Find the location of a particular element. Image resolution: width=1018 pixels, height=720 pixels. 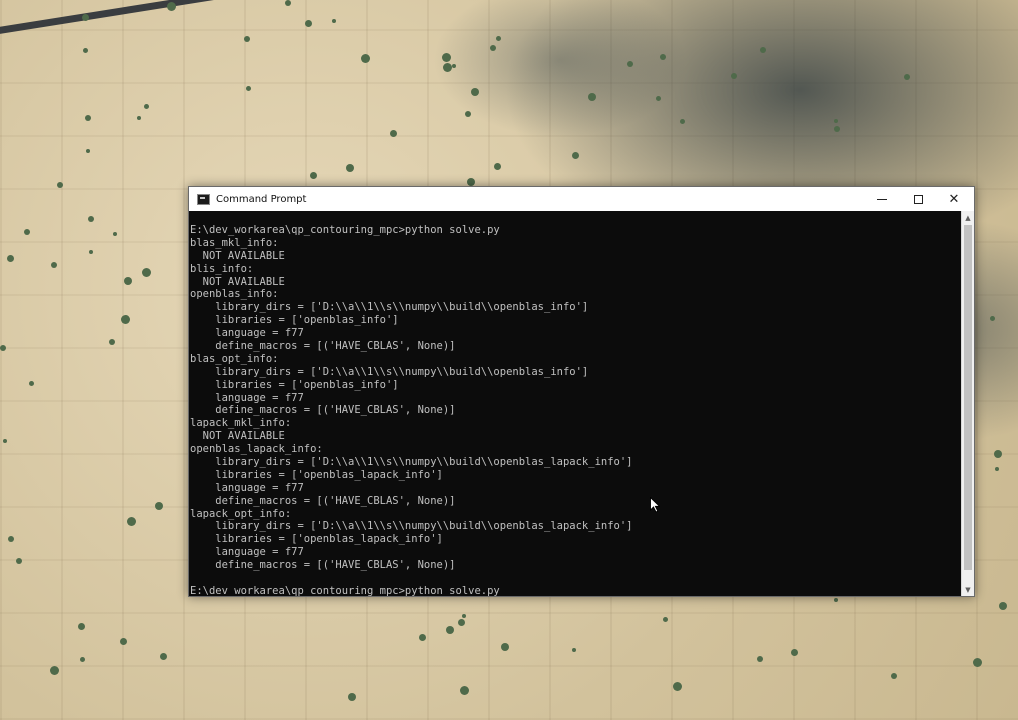

console-line: lapack_mkl_info: is located at coordinates (241, 423).